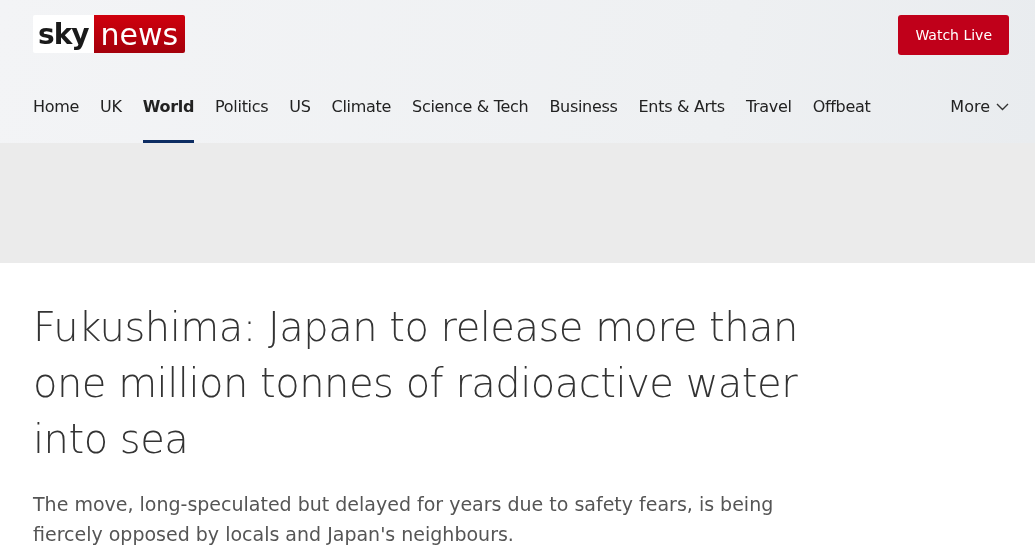 The height and width of the screenshot is (560, 1035). I want to click on nav-tab: UK, so click(111, 106).